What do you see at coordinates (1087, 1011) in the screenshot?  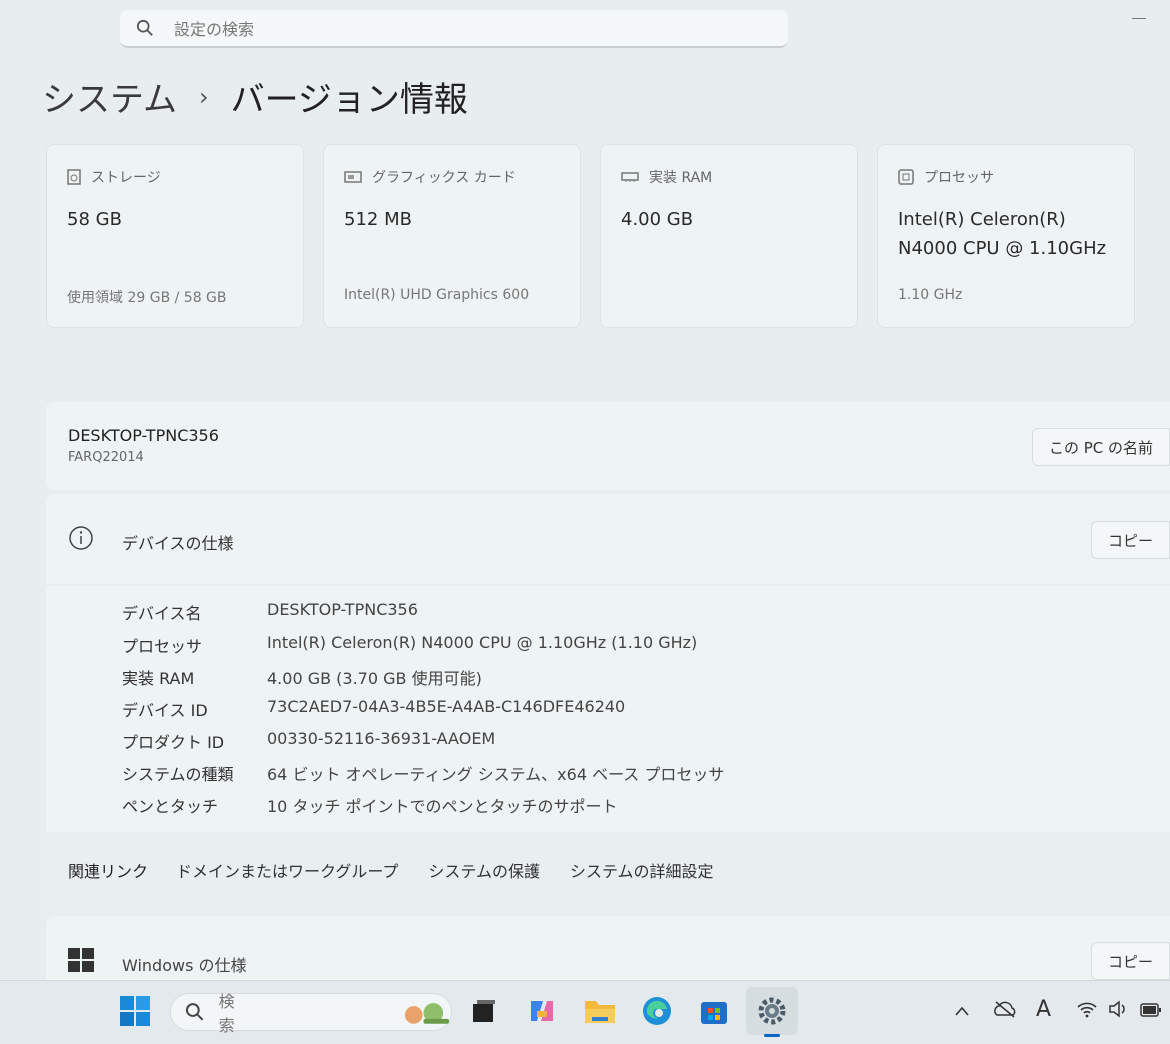 I see `wifi-icon` at bounding box center [1087, 1011].